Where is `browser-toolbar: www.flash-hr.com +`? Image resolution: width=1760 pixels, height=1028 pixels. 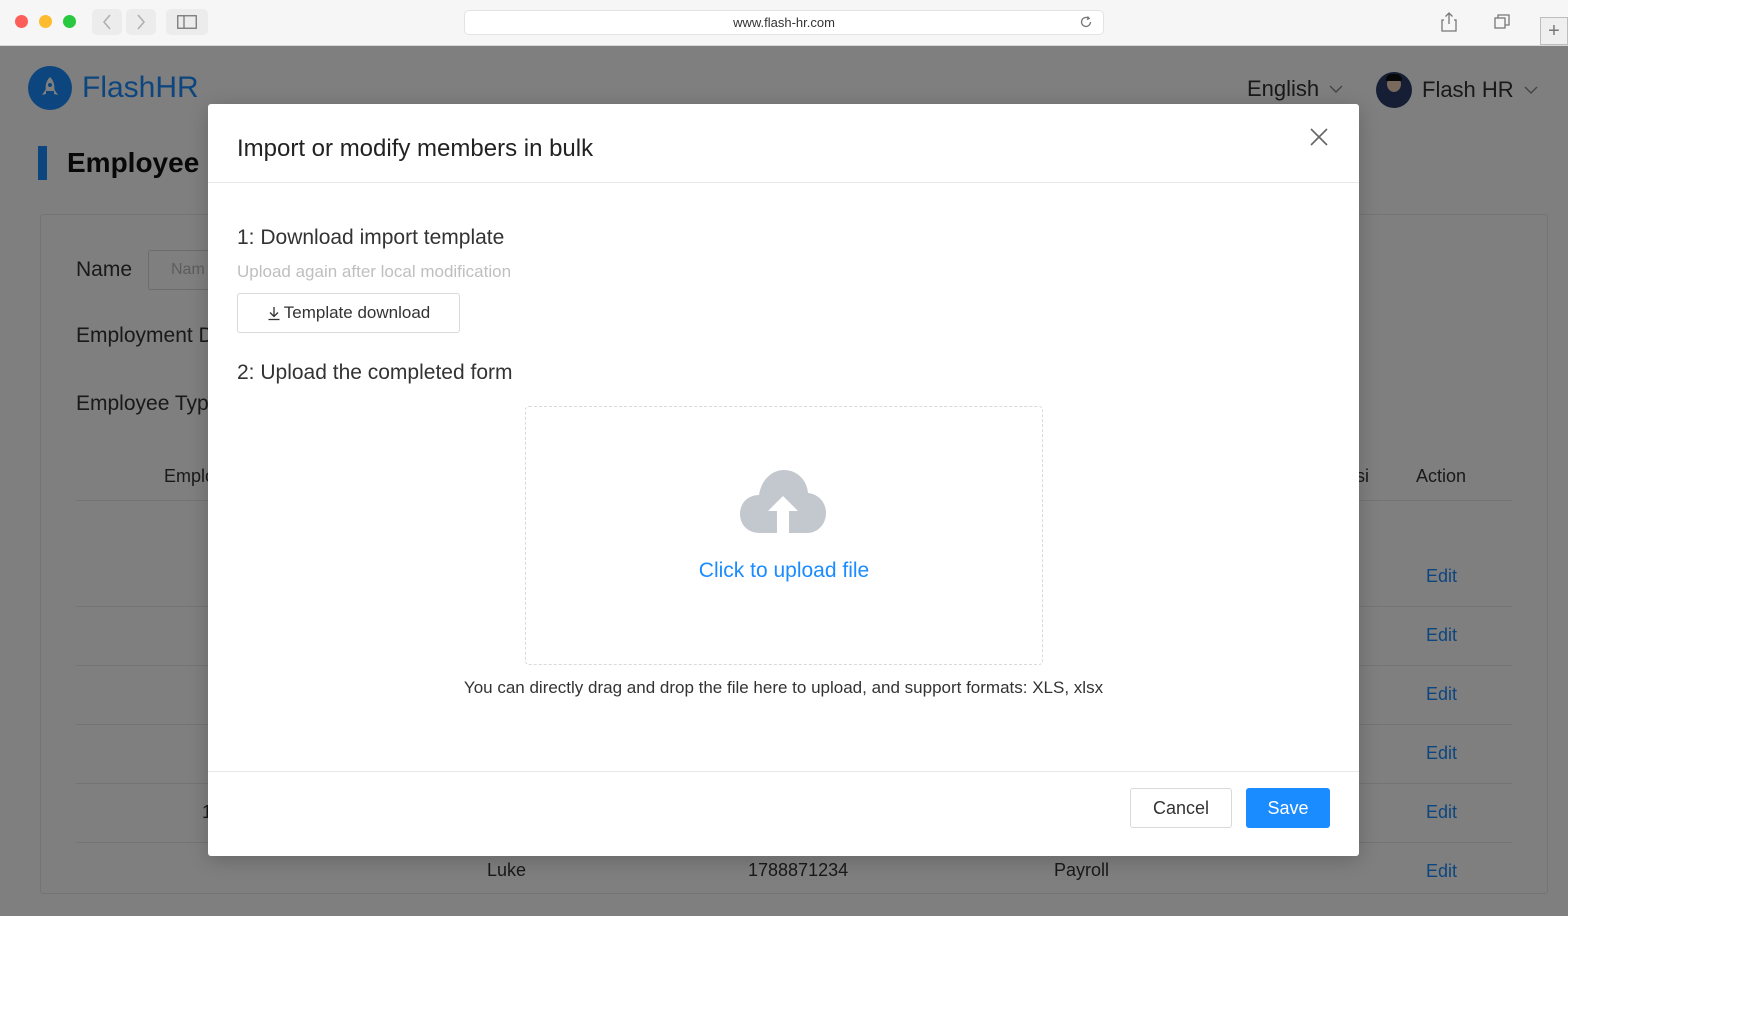
browser-toolbar: www.flash-hr.com + is located at coordinates (784, 23).